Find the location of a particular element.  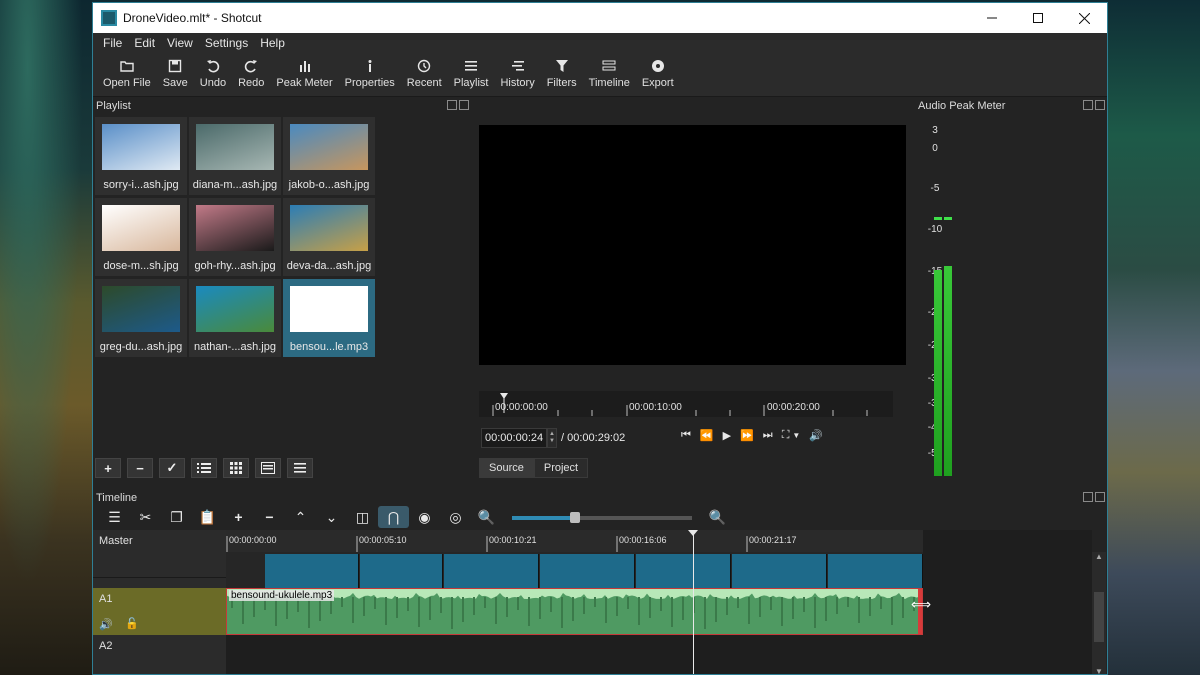

playlist-item: nathan-...ash.jpg is located at coordinates (235, 318).